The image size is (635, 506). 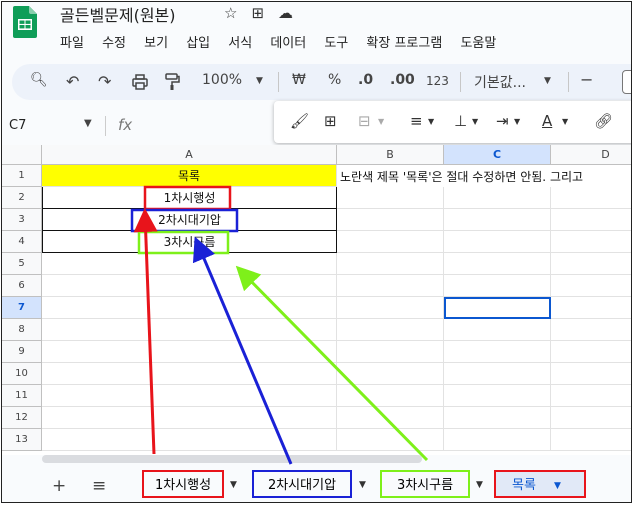 I want to click on menu-view: 보기, so click(x=156, y=43).